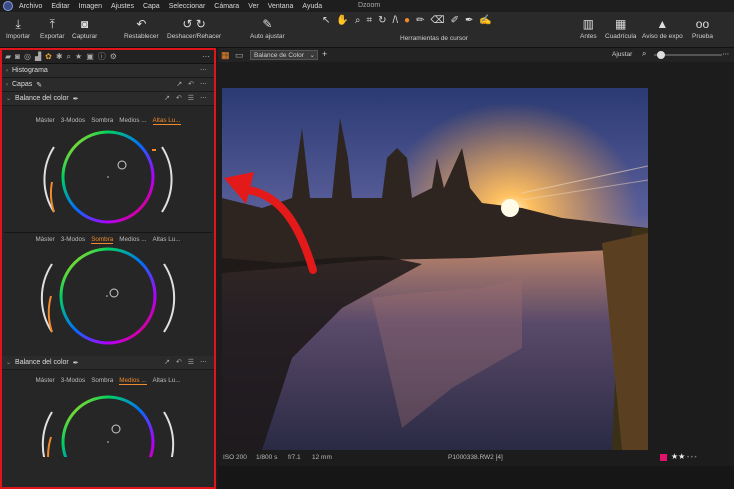 This screenshot has height=489, width=734. I want to click on app-logo-icon, so click(8, 6).